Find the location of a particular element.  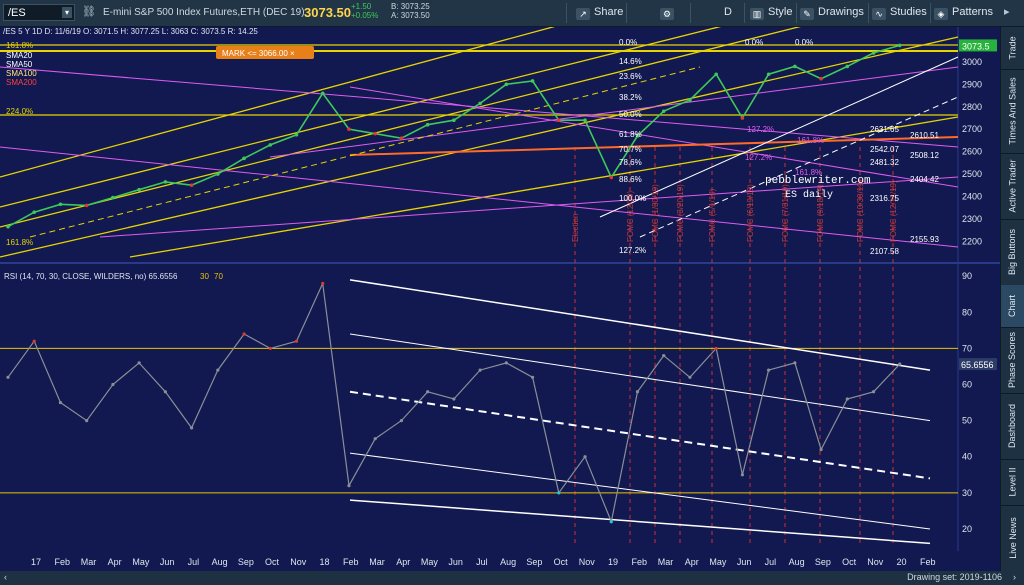

tab-live-news: Live News is located at coordinates (1012, 538).